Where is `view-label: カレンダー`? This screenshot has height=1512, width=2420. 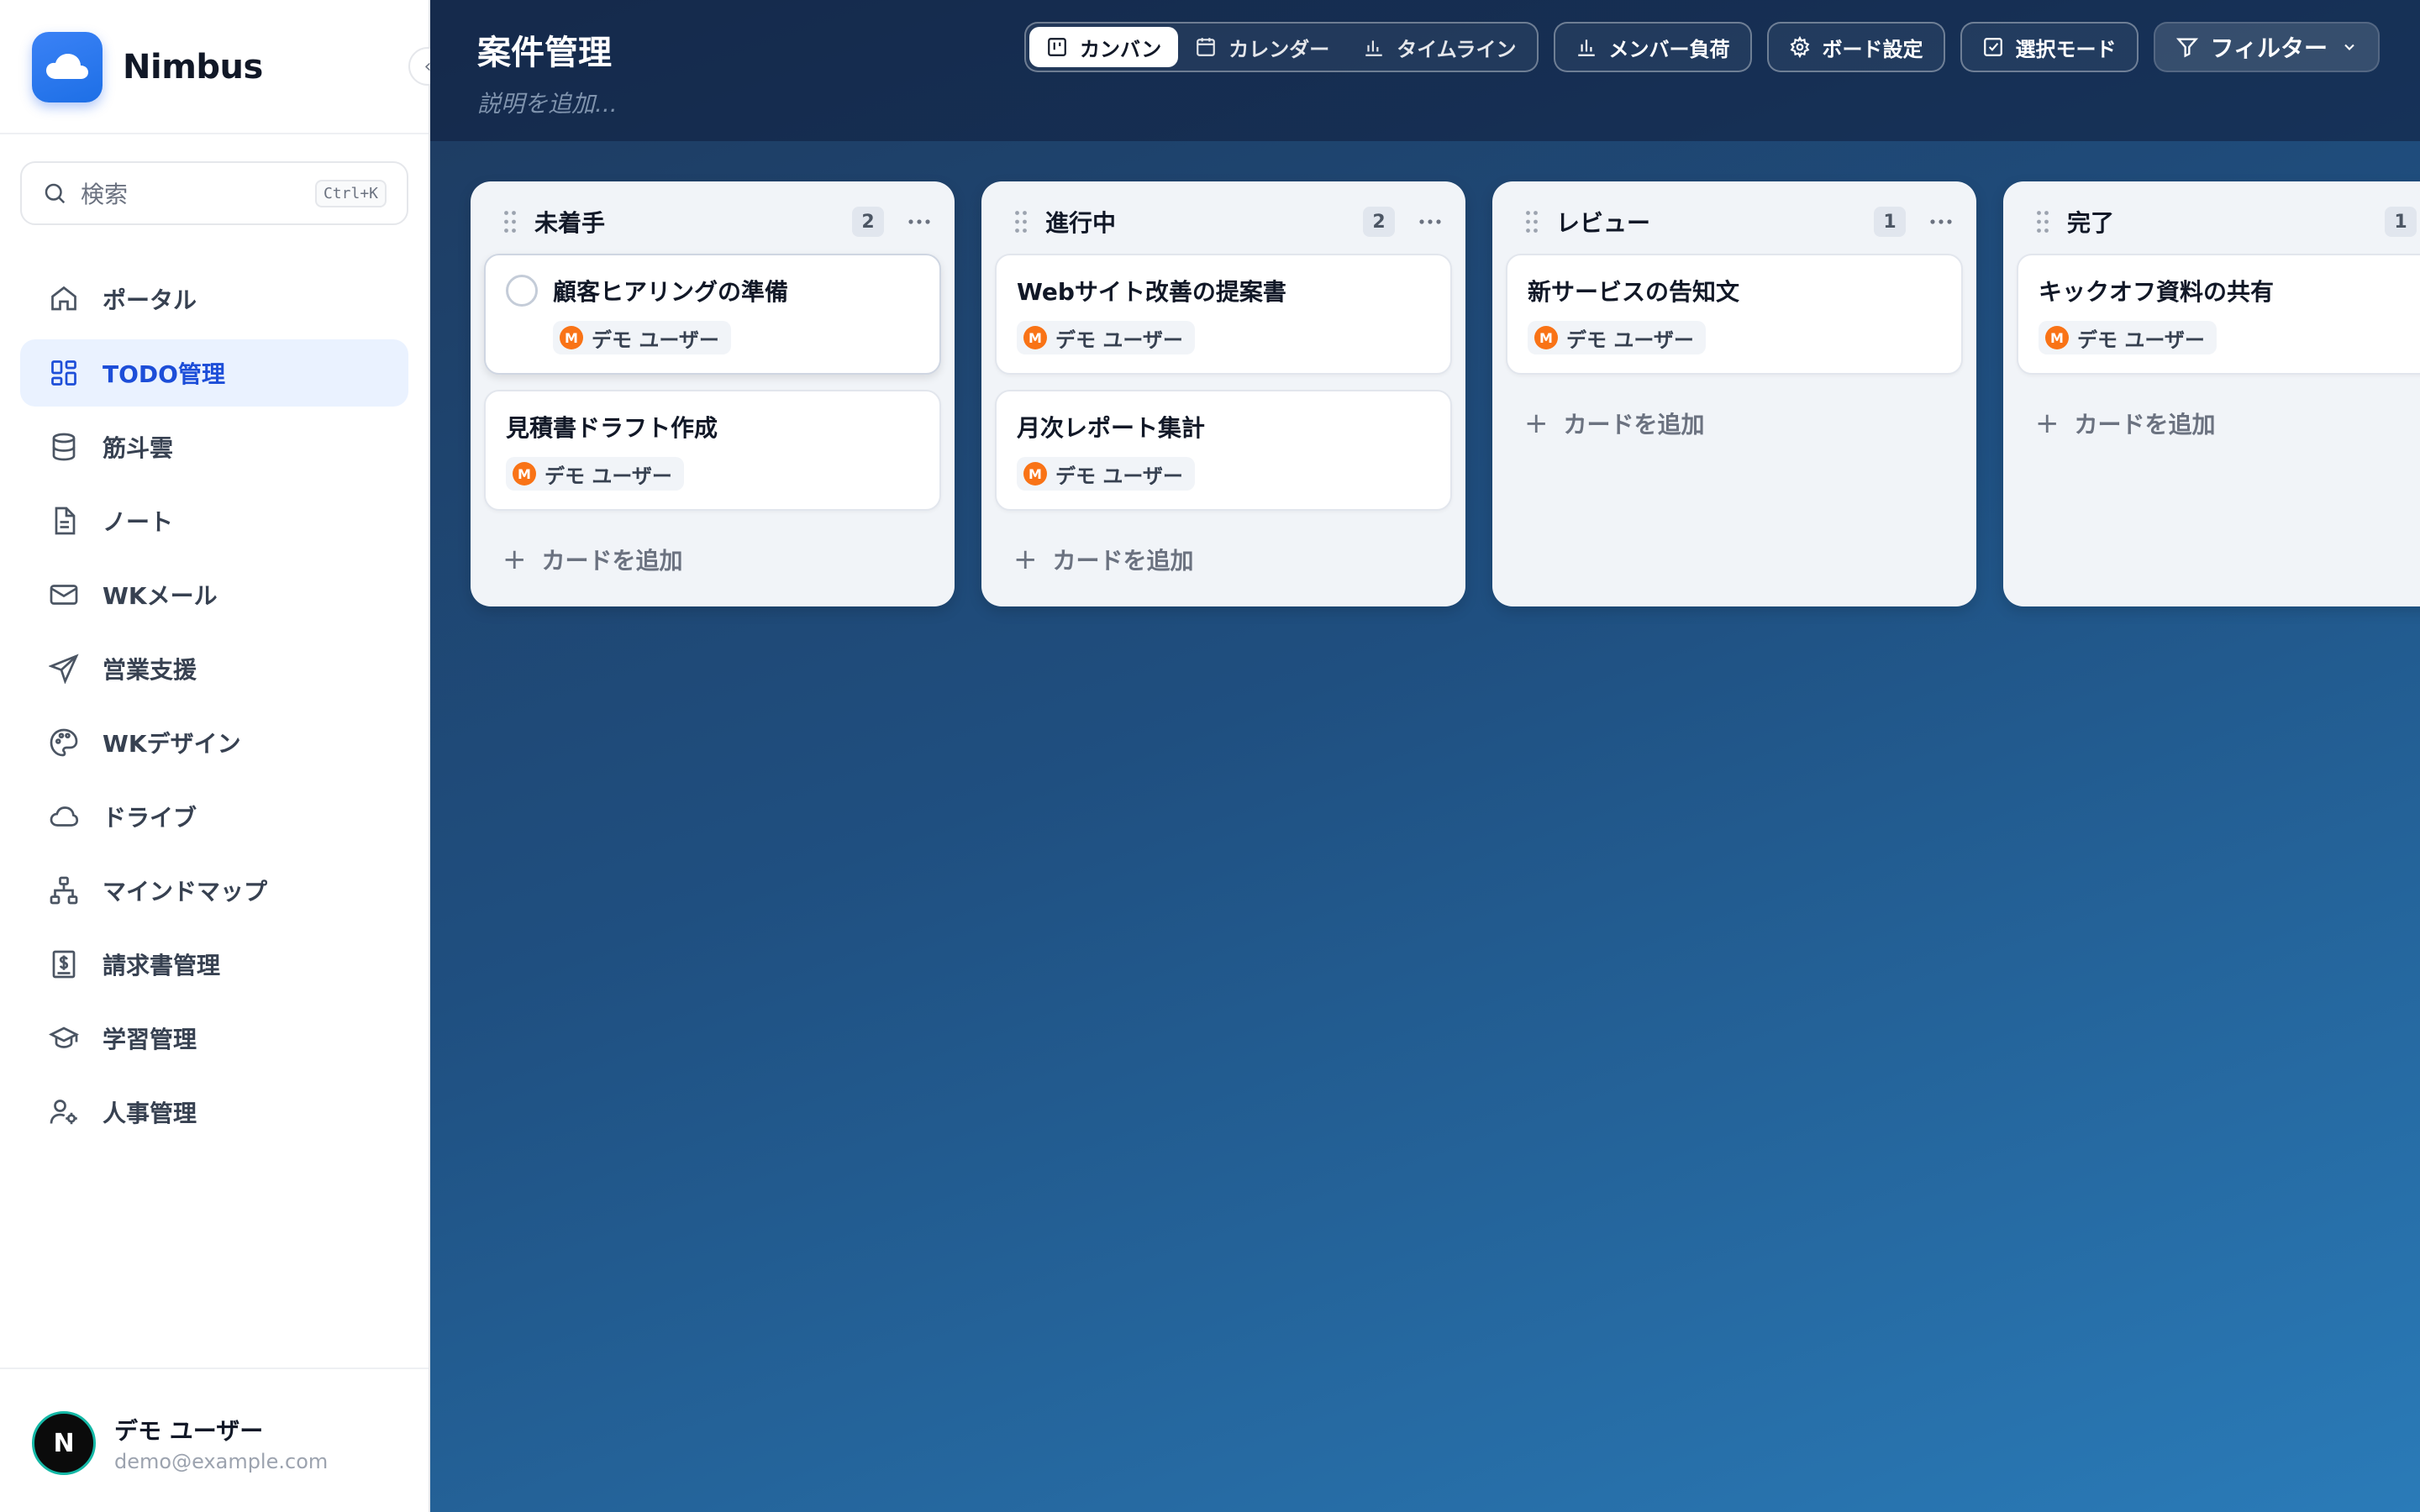
view-label: カレンダー is located at coordinates (1279, 49).